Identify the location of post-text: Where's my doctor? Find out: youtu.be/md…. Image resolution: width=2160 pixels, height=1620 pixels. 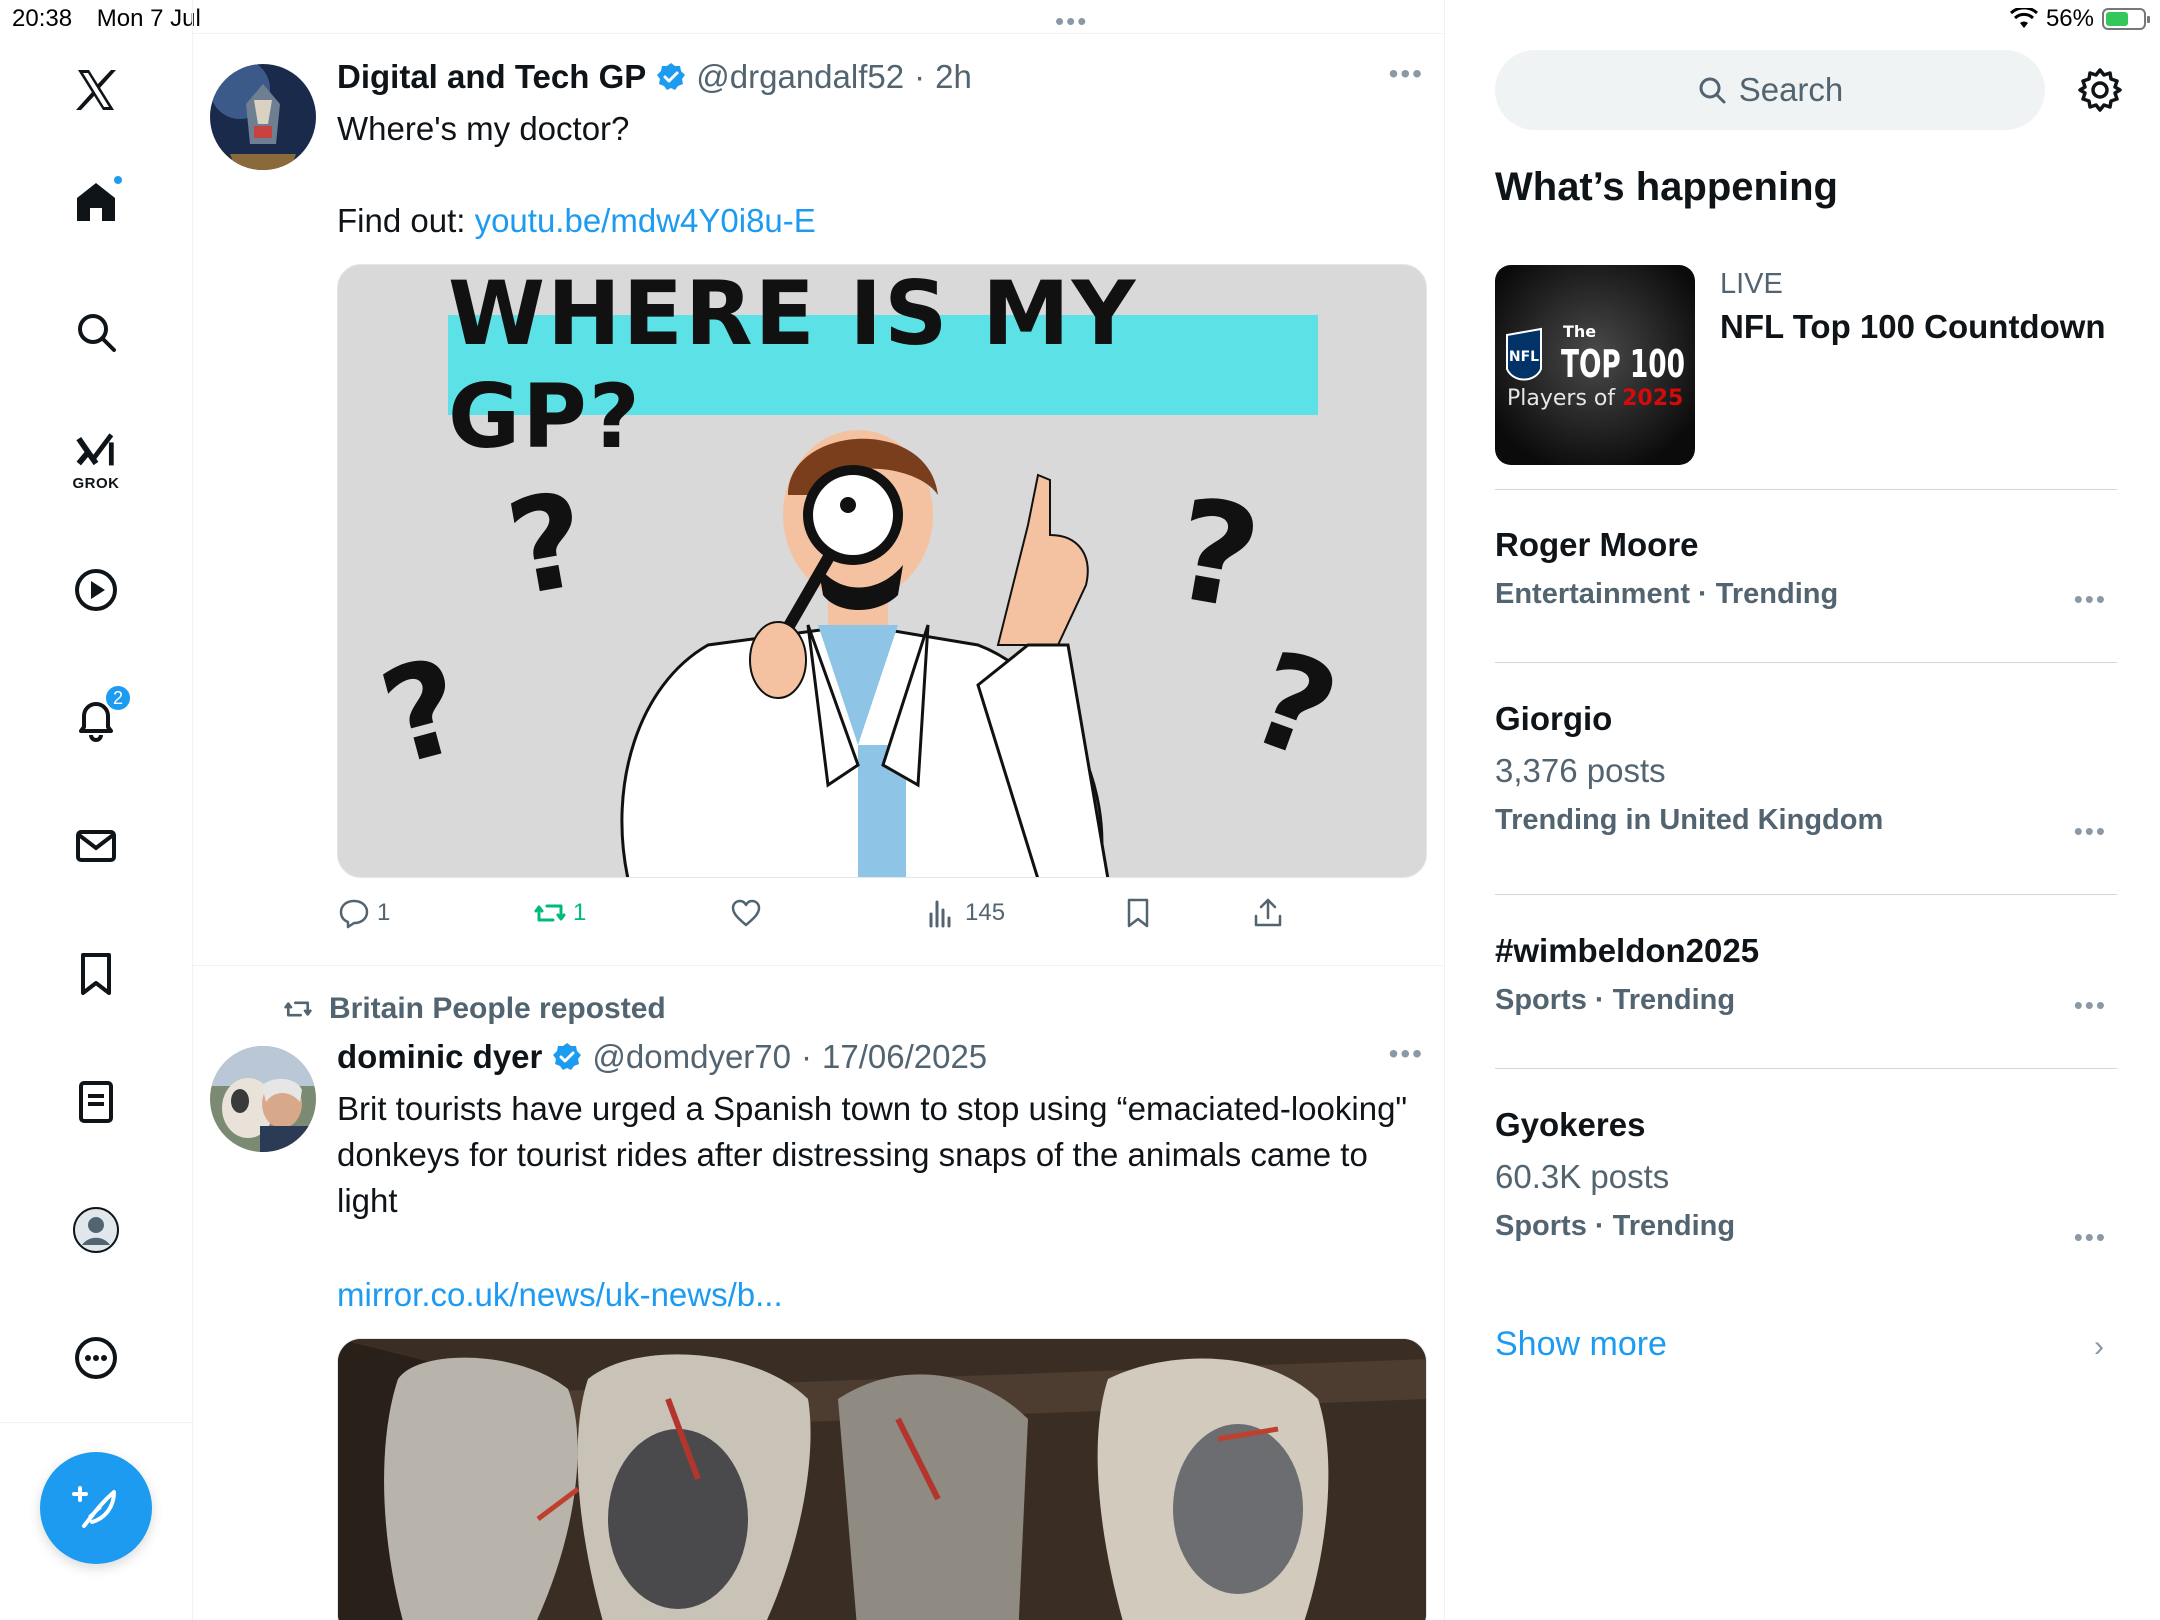
(882, 175).